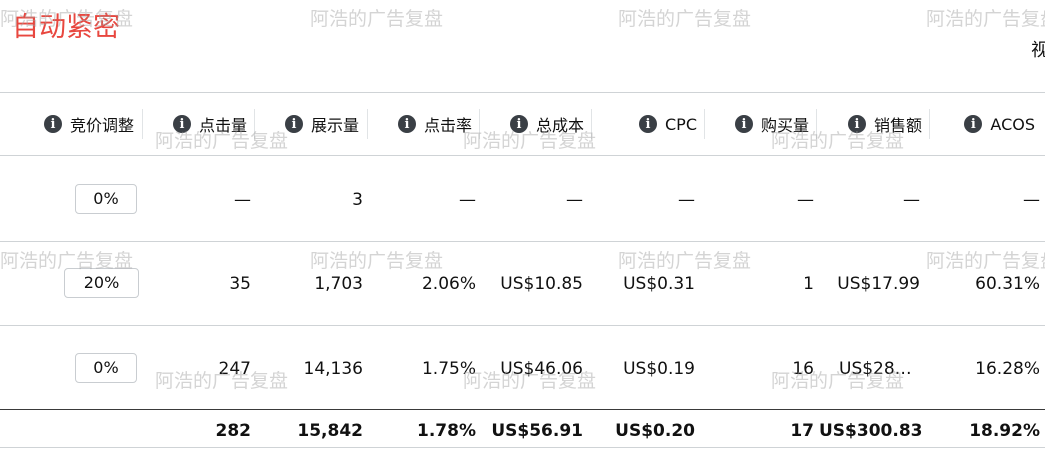  Describe the element at coordinates (1012, 124) in the screenshot. I see `column-header-label: ACOS` at that location.